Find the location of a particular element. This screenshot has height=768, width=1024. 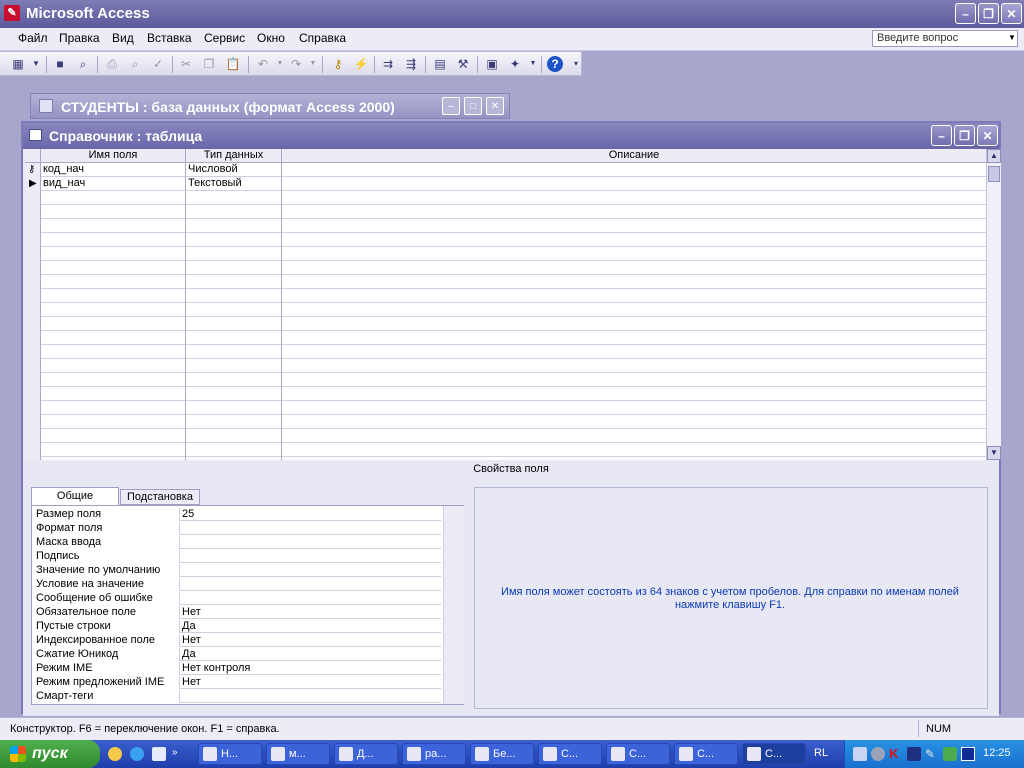

table-restore-button: ❐ is located at coordinates (964, 135).